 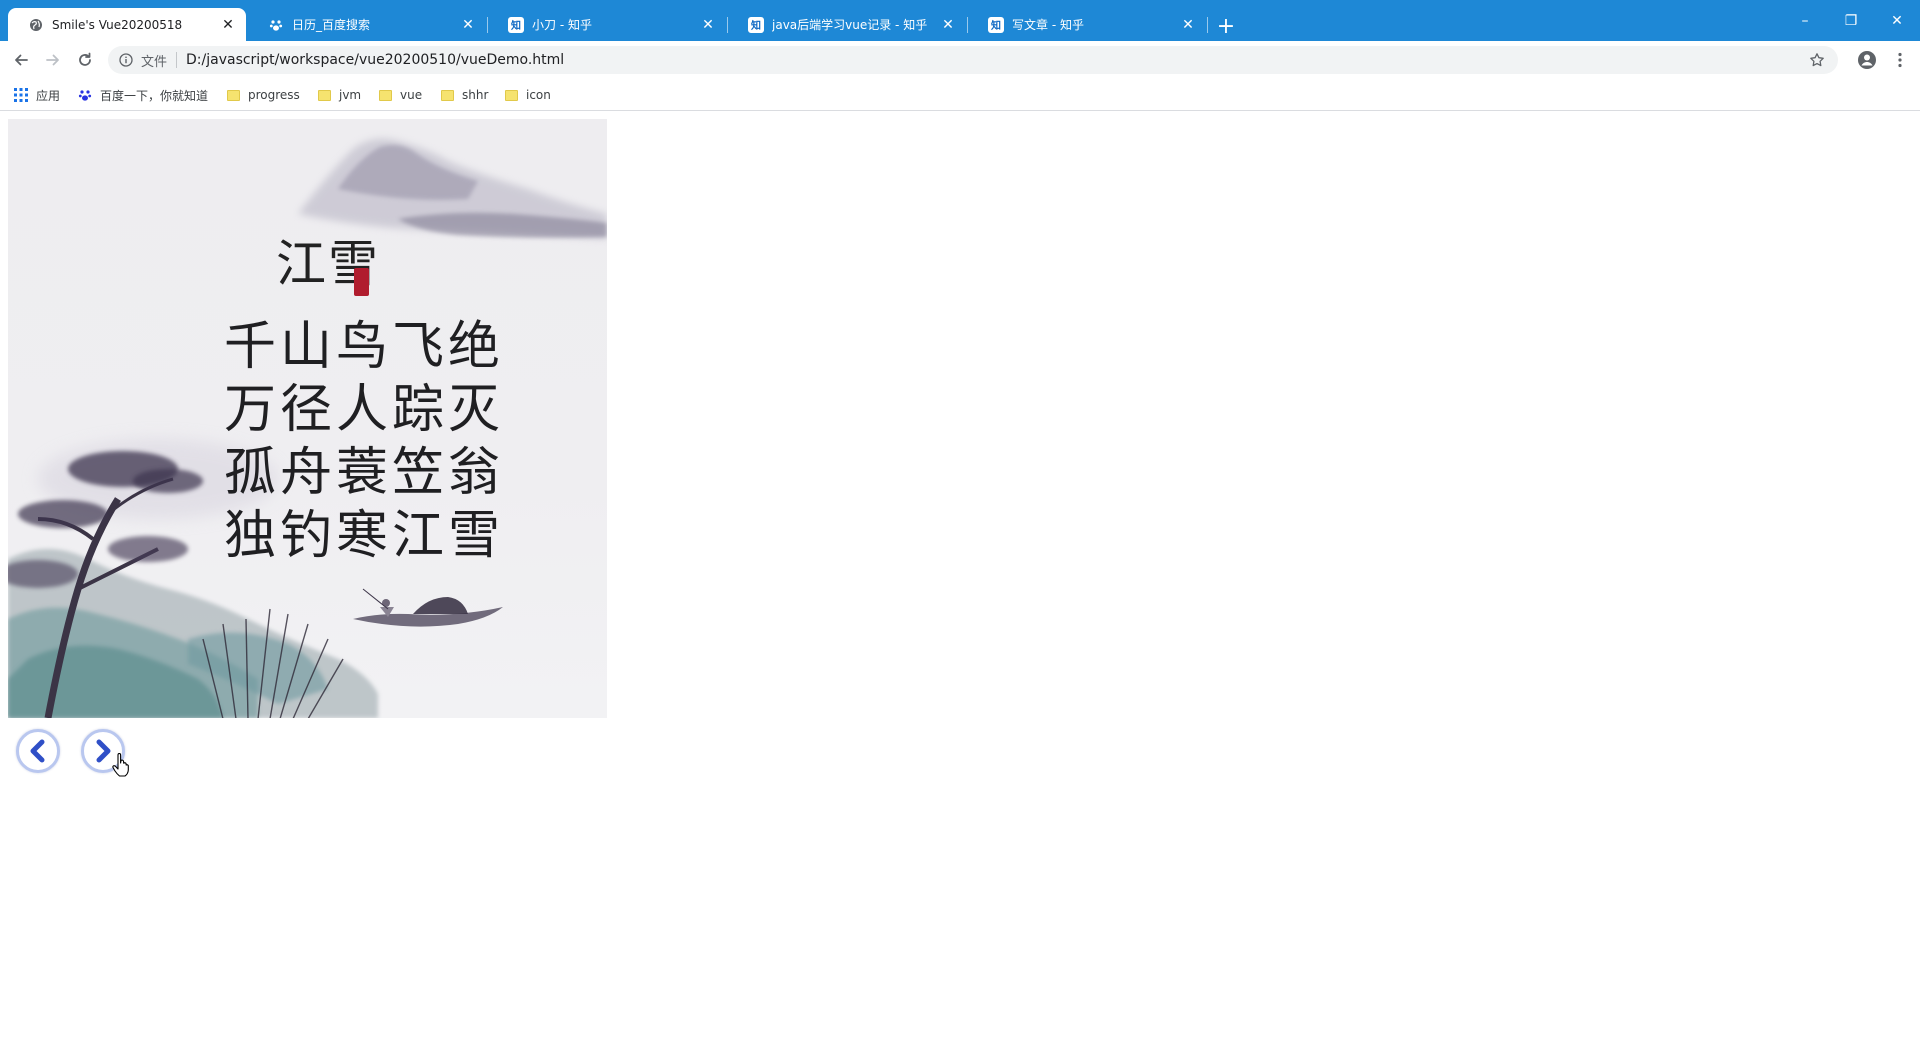 I want to click on profile-button, so click(x=1867, y=60).